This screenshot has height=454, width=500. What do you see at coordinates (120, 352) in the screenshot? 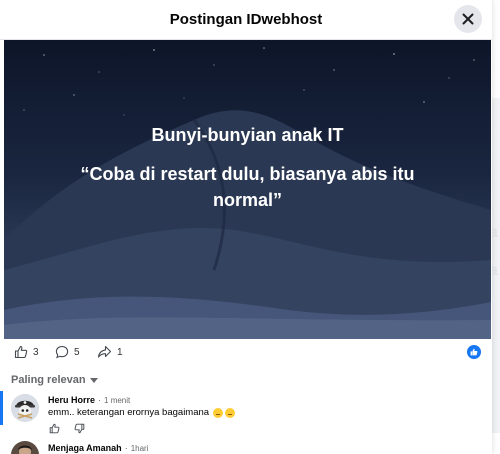
I see `share-count: 1` at bounding box center [120, 352].